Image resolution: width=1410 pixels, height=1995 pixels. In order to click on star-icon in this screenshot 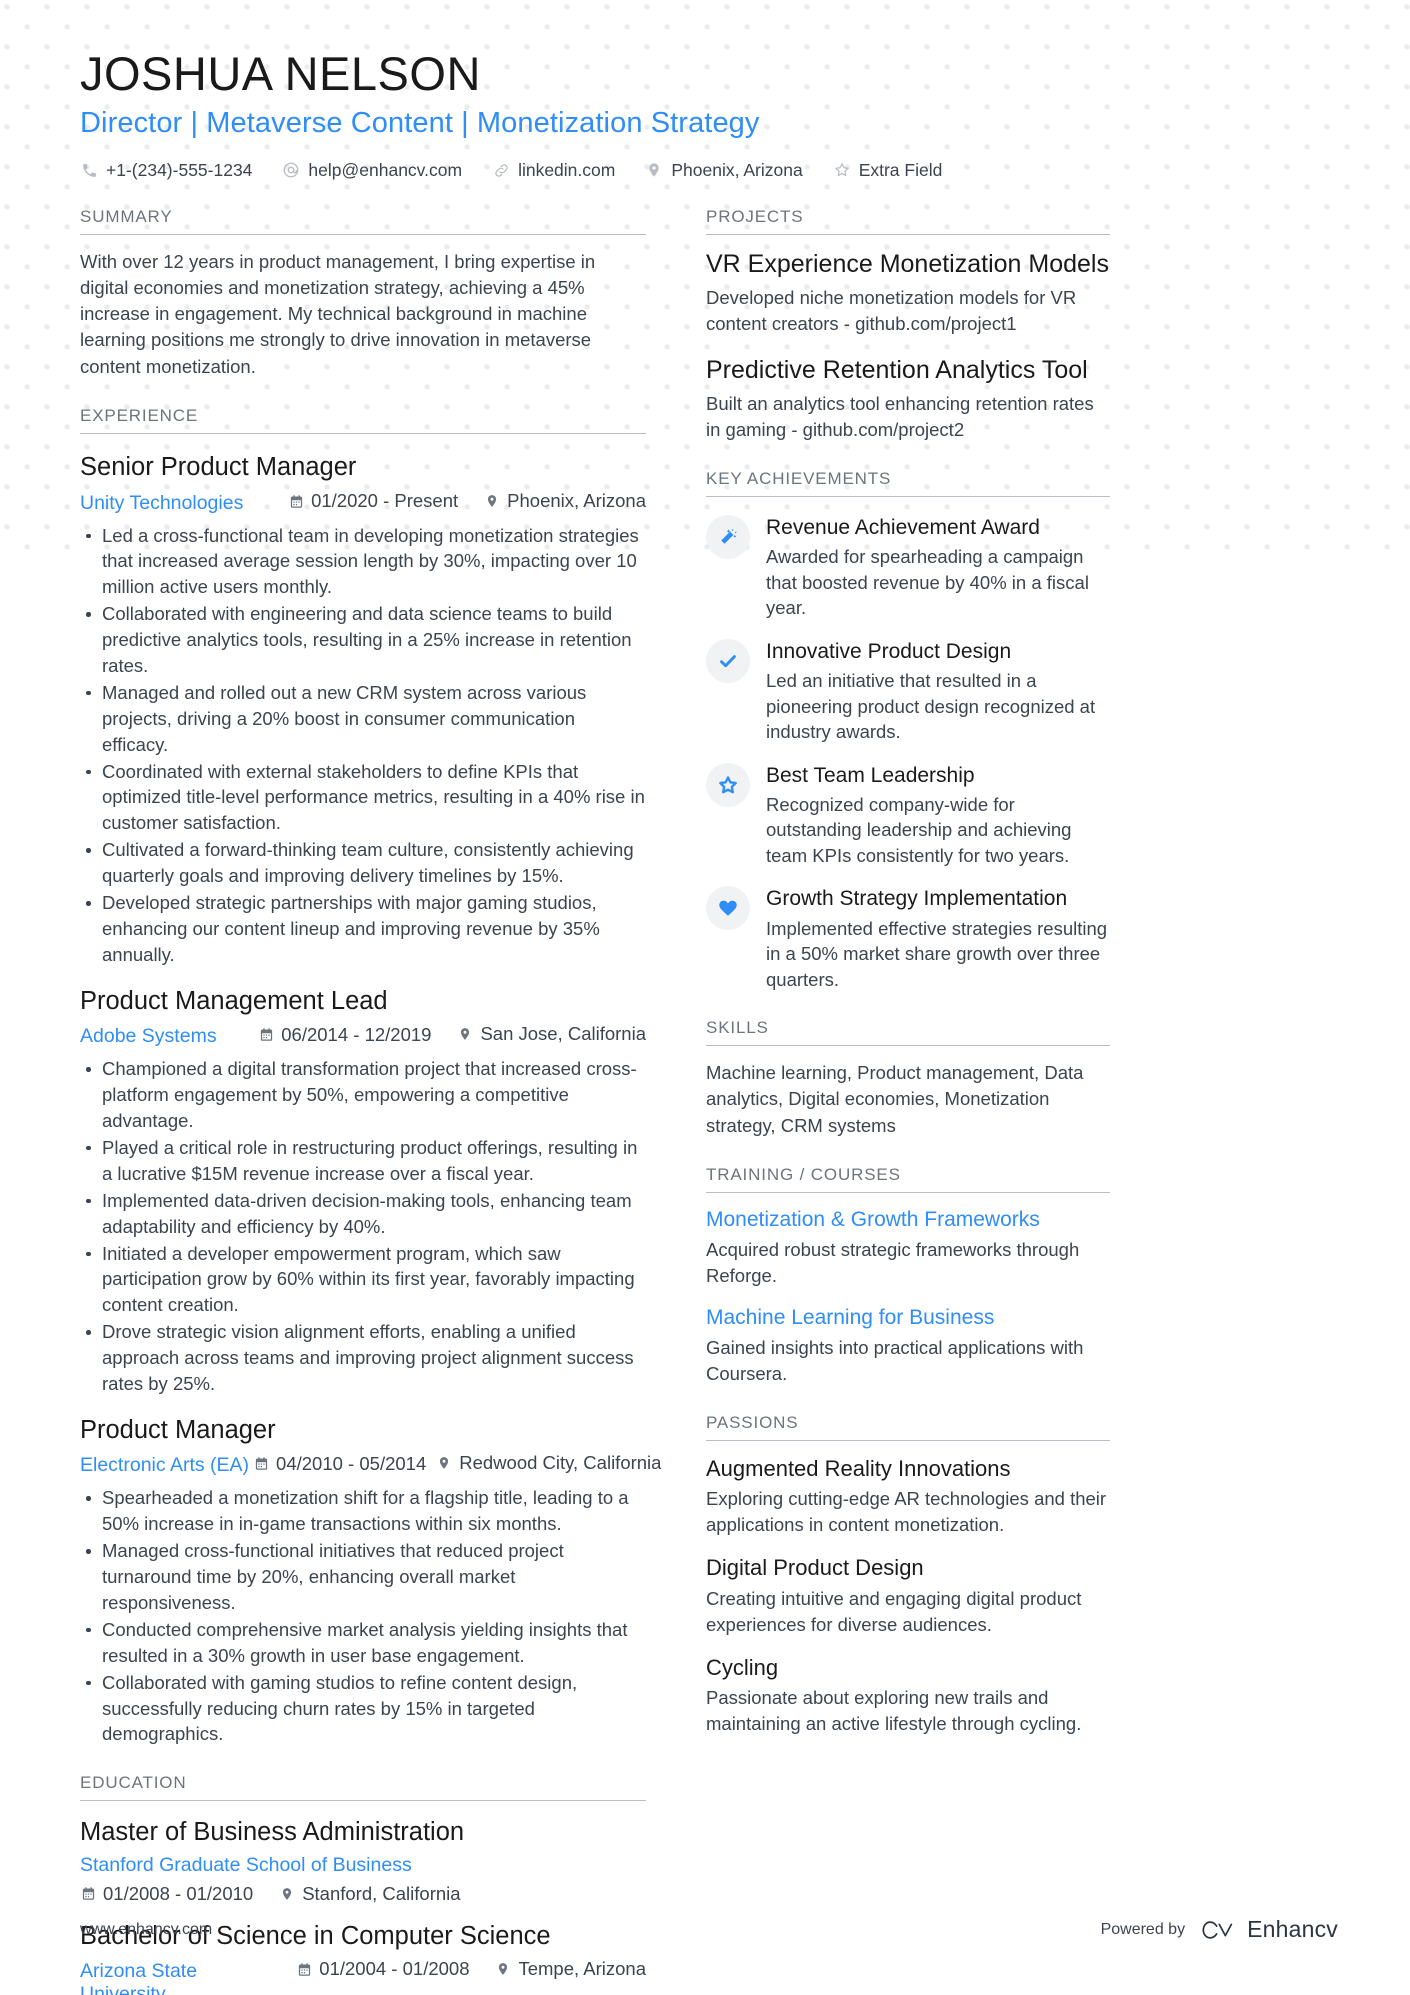, I will do `click(728, 784)`.